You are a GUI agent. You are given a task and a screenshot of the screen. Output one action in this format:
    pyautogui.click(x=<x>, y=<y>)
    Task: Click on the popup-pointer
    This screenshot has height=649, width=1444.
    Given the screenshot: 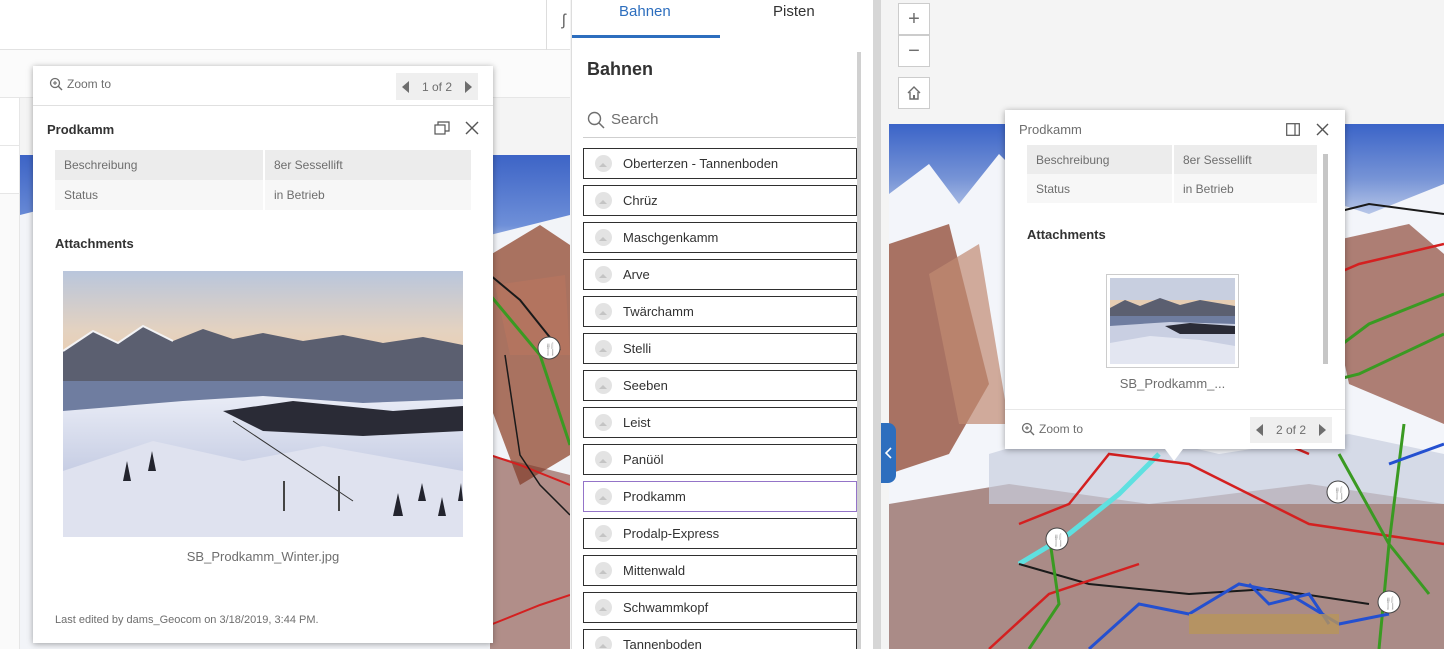 What is the action you would take?
    pyautogui.click(x=1174, y=455)
    